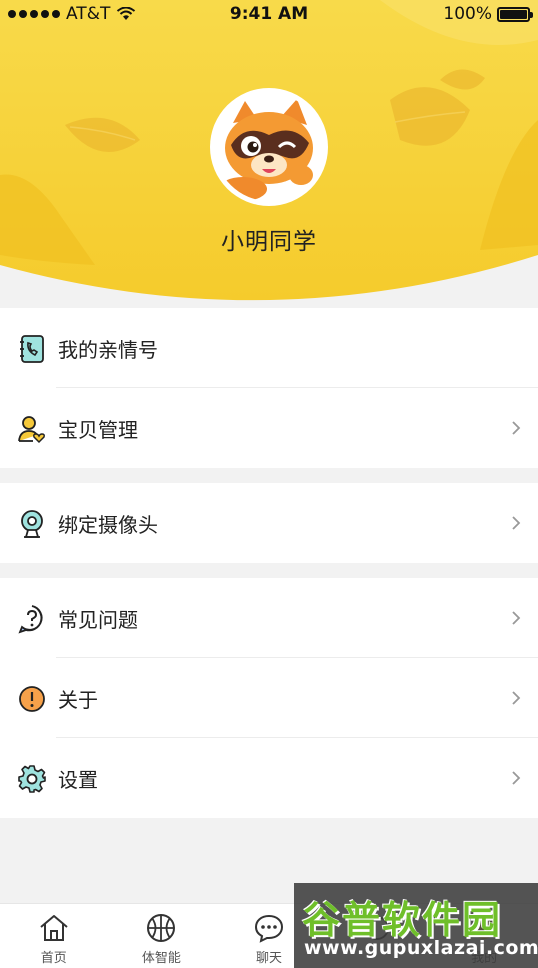 This screenshot has height=968, width=538. What do you see at coordinates (30, 619) in the screenshot?
I see `question-icon` at bounding box center [30, 619].